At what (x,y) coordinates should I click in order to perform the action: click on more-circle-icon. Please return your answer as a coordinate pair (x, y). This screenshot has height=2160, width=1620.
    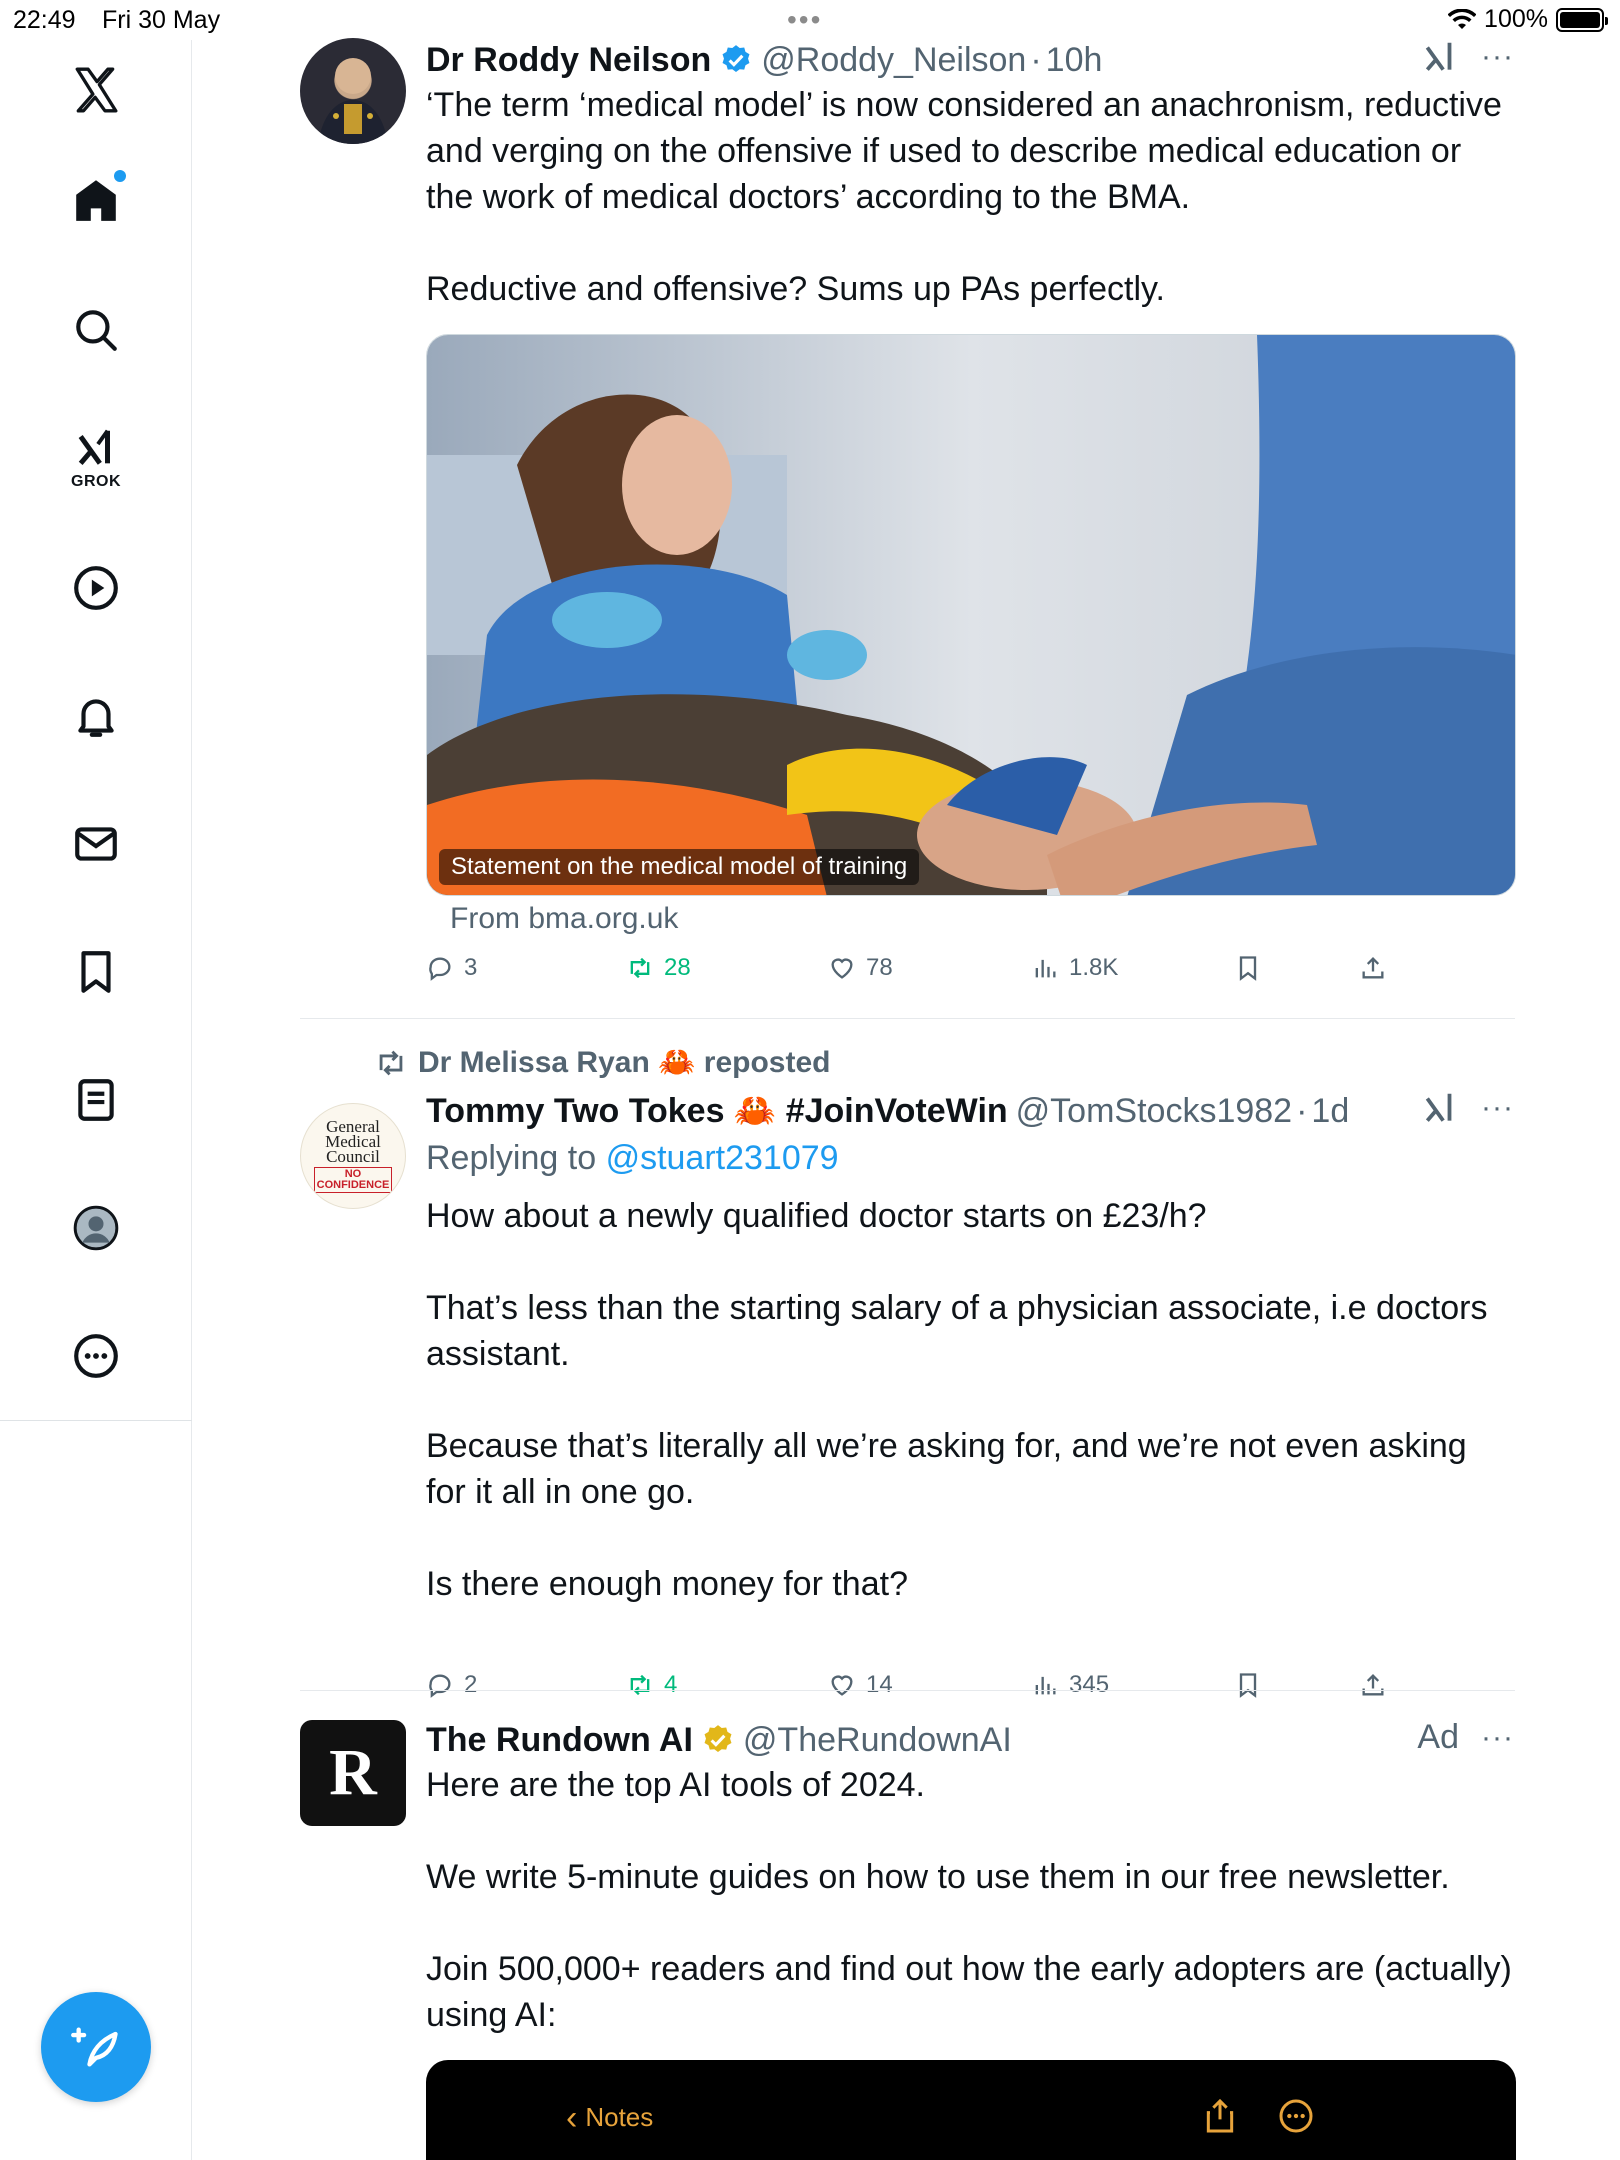
    Looking at the image, I should click on (1296, 2116).